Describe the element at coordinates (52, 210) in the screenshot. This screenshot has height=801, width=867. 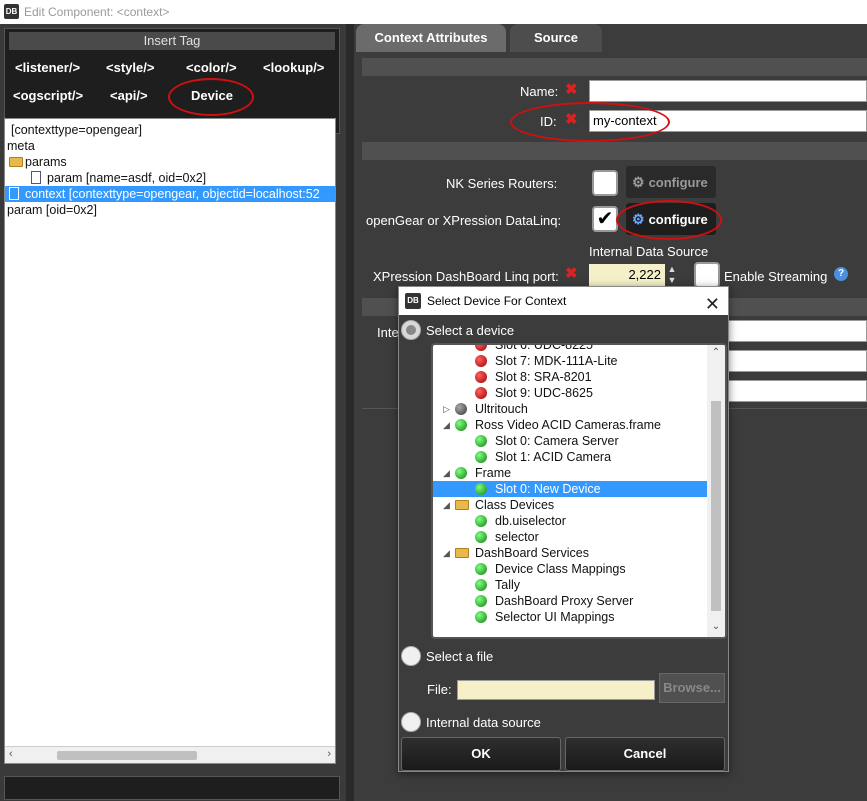
I see `tree-item: param [oid=0x2]` at that location.